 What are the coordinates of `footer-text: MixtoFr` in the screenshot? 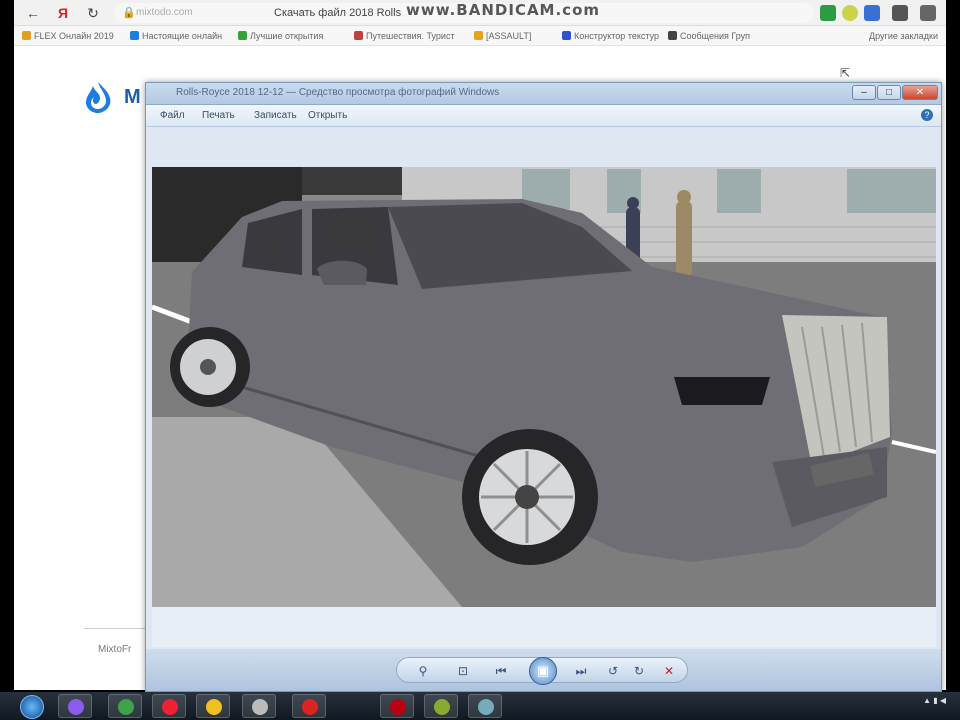 It's located at (115, 649).